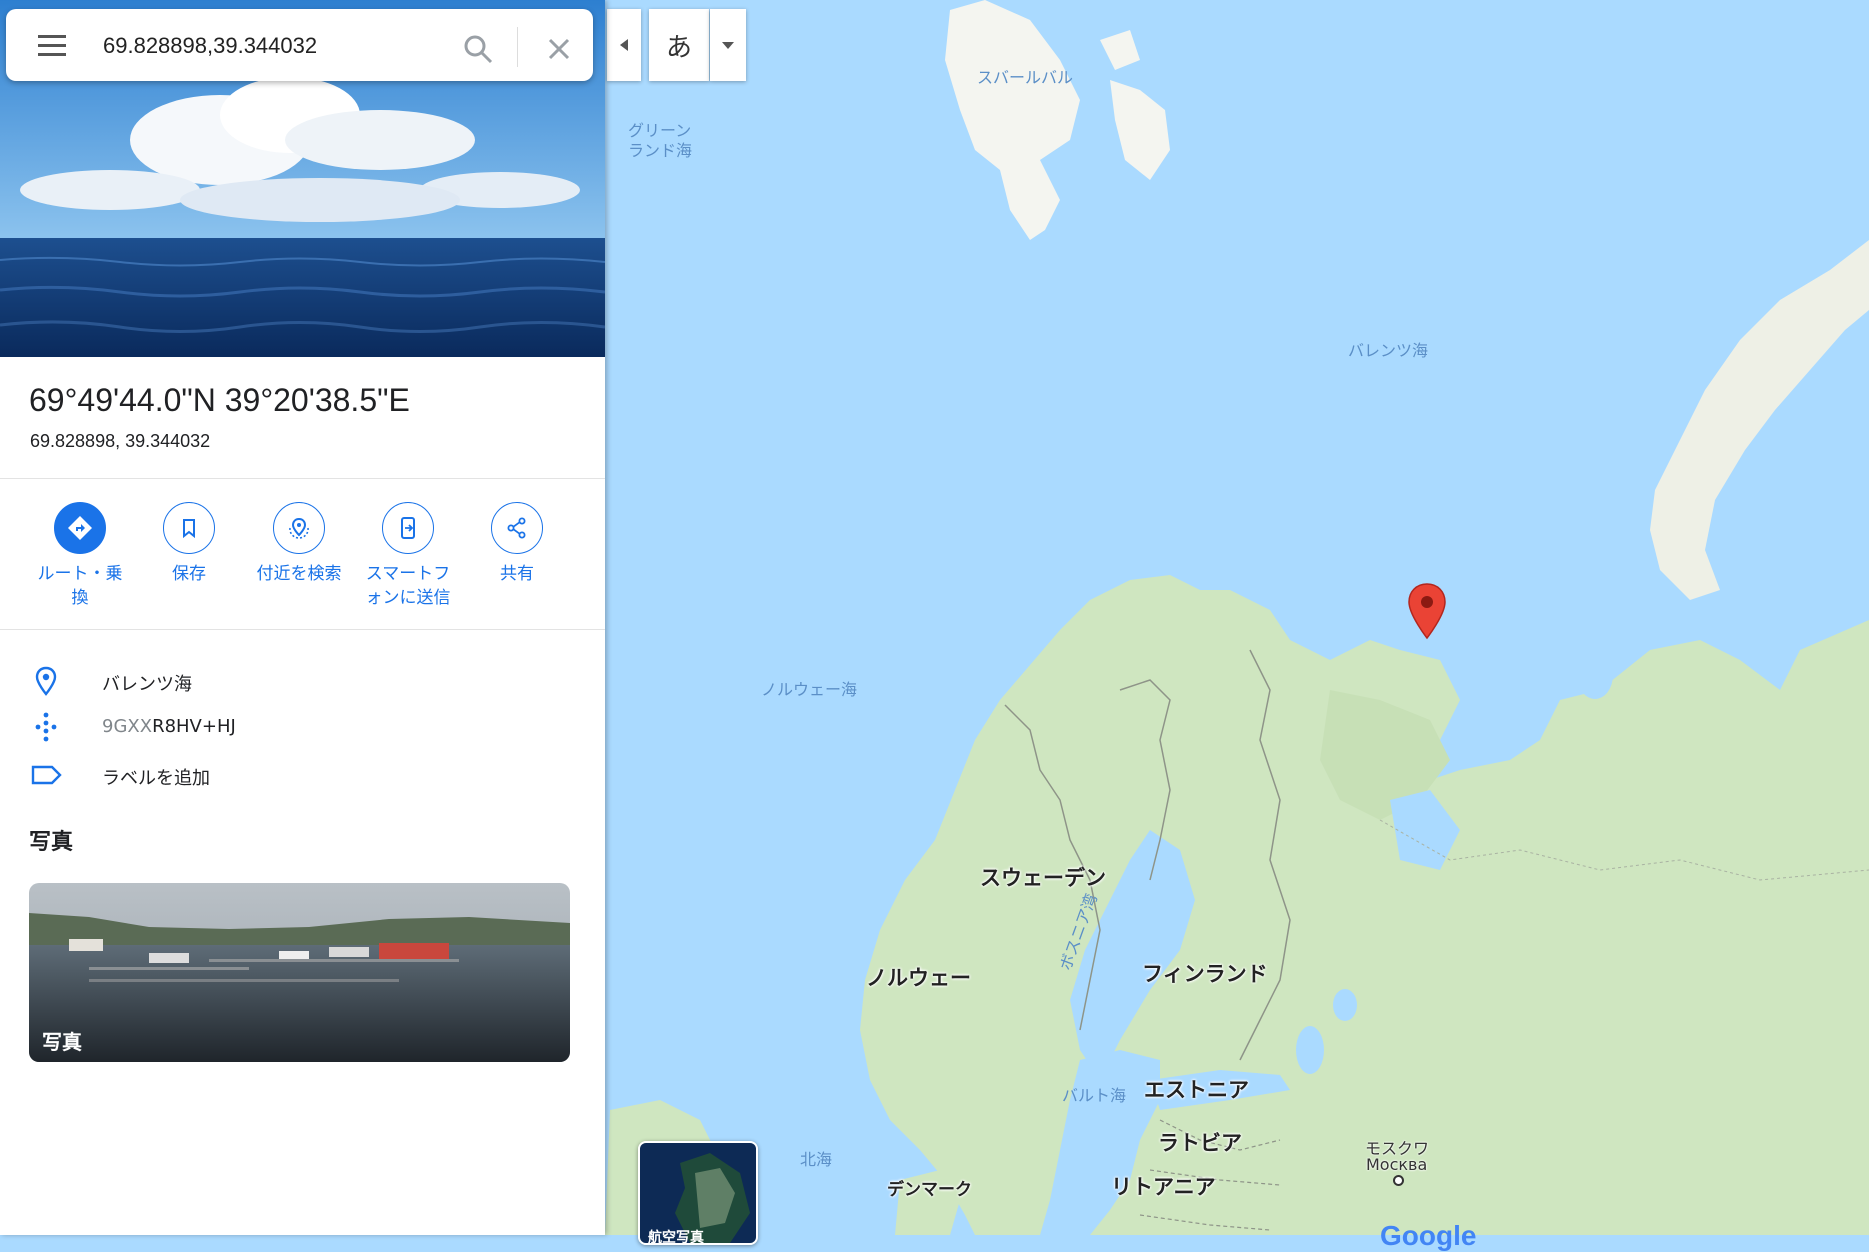  I want to click on bookmark-icon, so click(189, 528).